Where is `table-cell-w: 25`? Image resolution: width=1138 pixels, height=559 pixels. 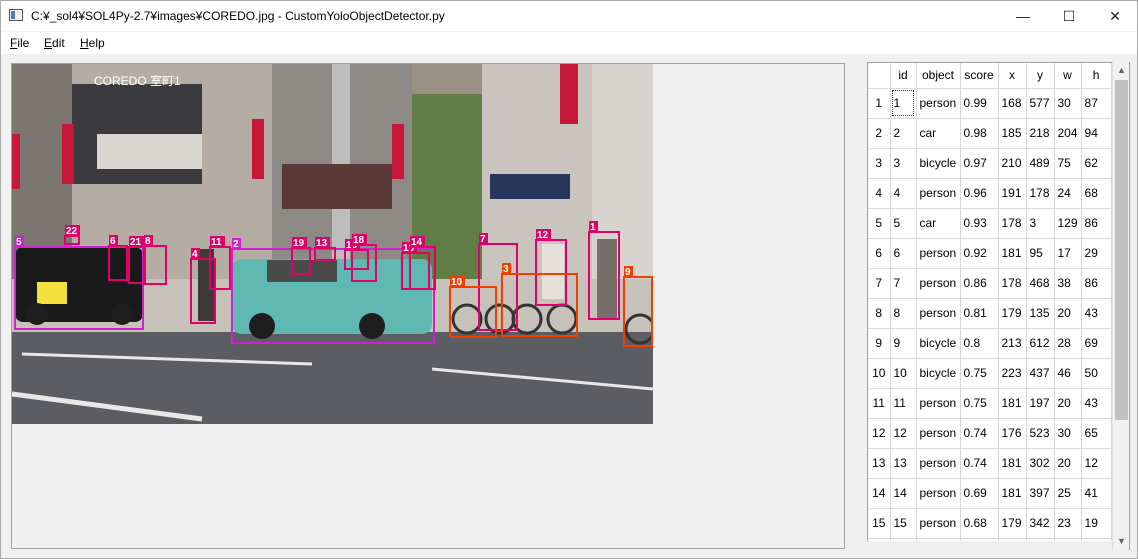 table-cell-w: 25 is located at coordinates (1068, 493).